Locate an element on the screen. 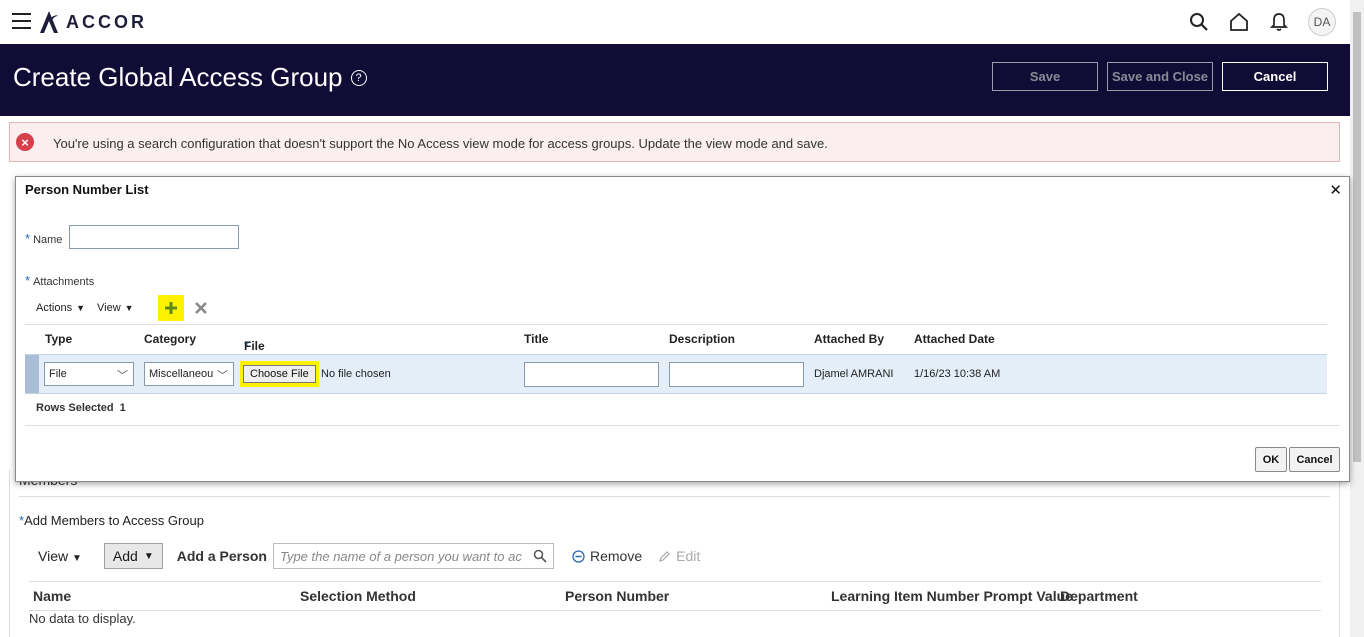  top-bar: ACCOR DA is located at coordinates (675, 22).